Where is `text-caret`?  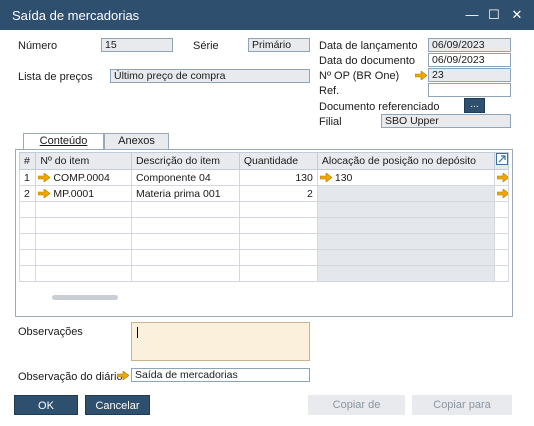
text-caret is located at coordinates (137, 332).